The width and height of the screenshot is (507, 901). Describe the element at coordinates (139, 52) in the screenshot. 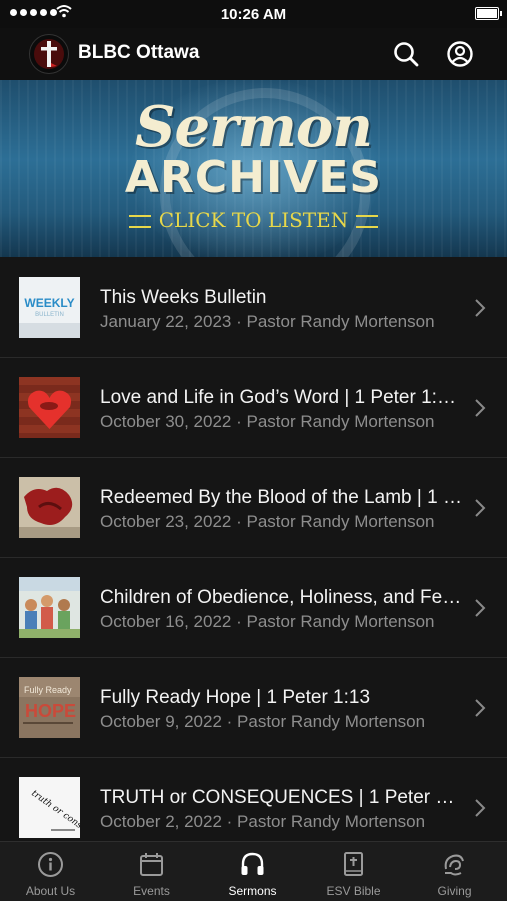

I see `app-title: BLBC Ottawa` at that location.